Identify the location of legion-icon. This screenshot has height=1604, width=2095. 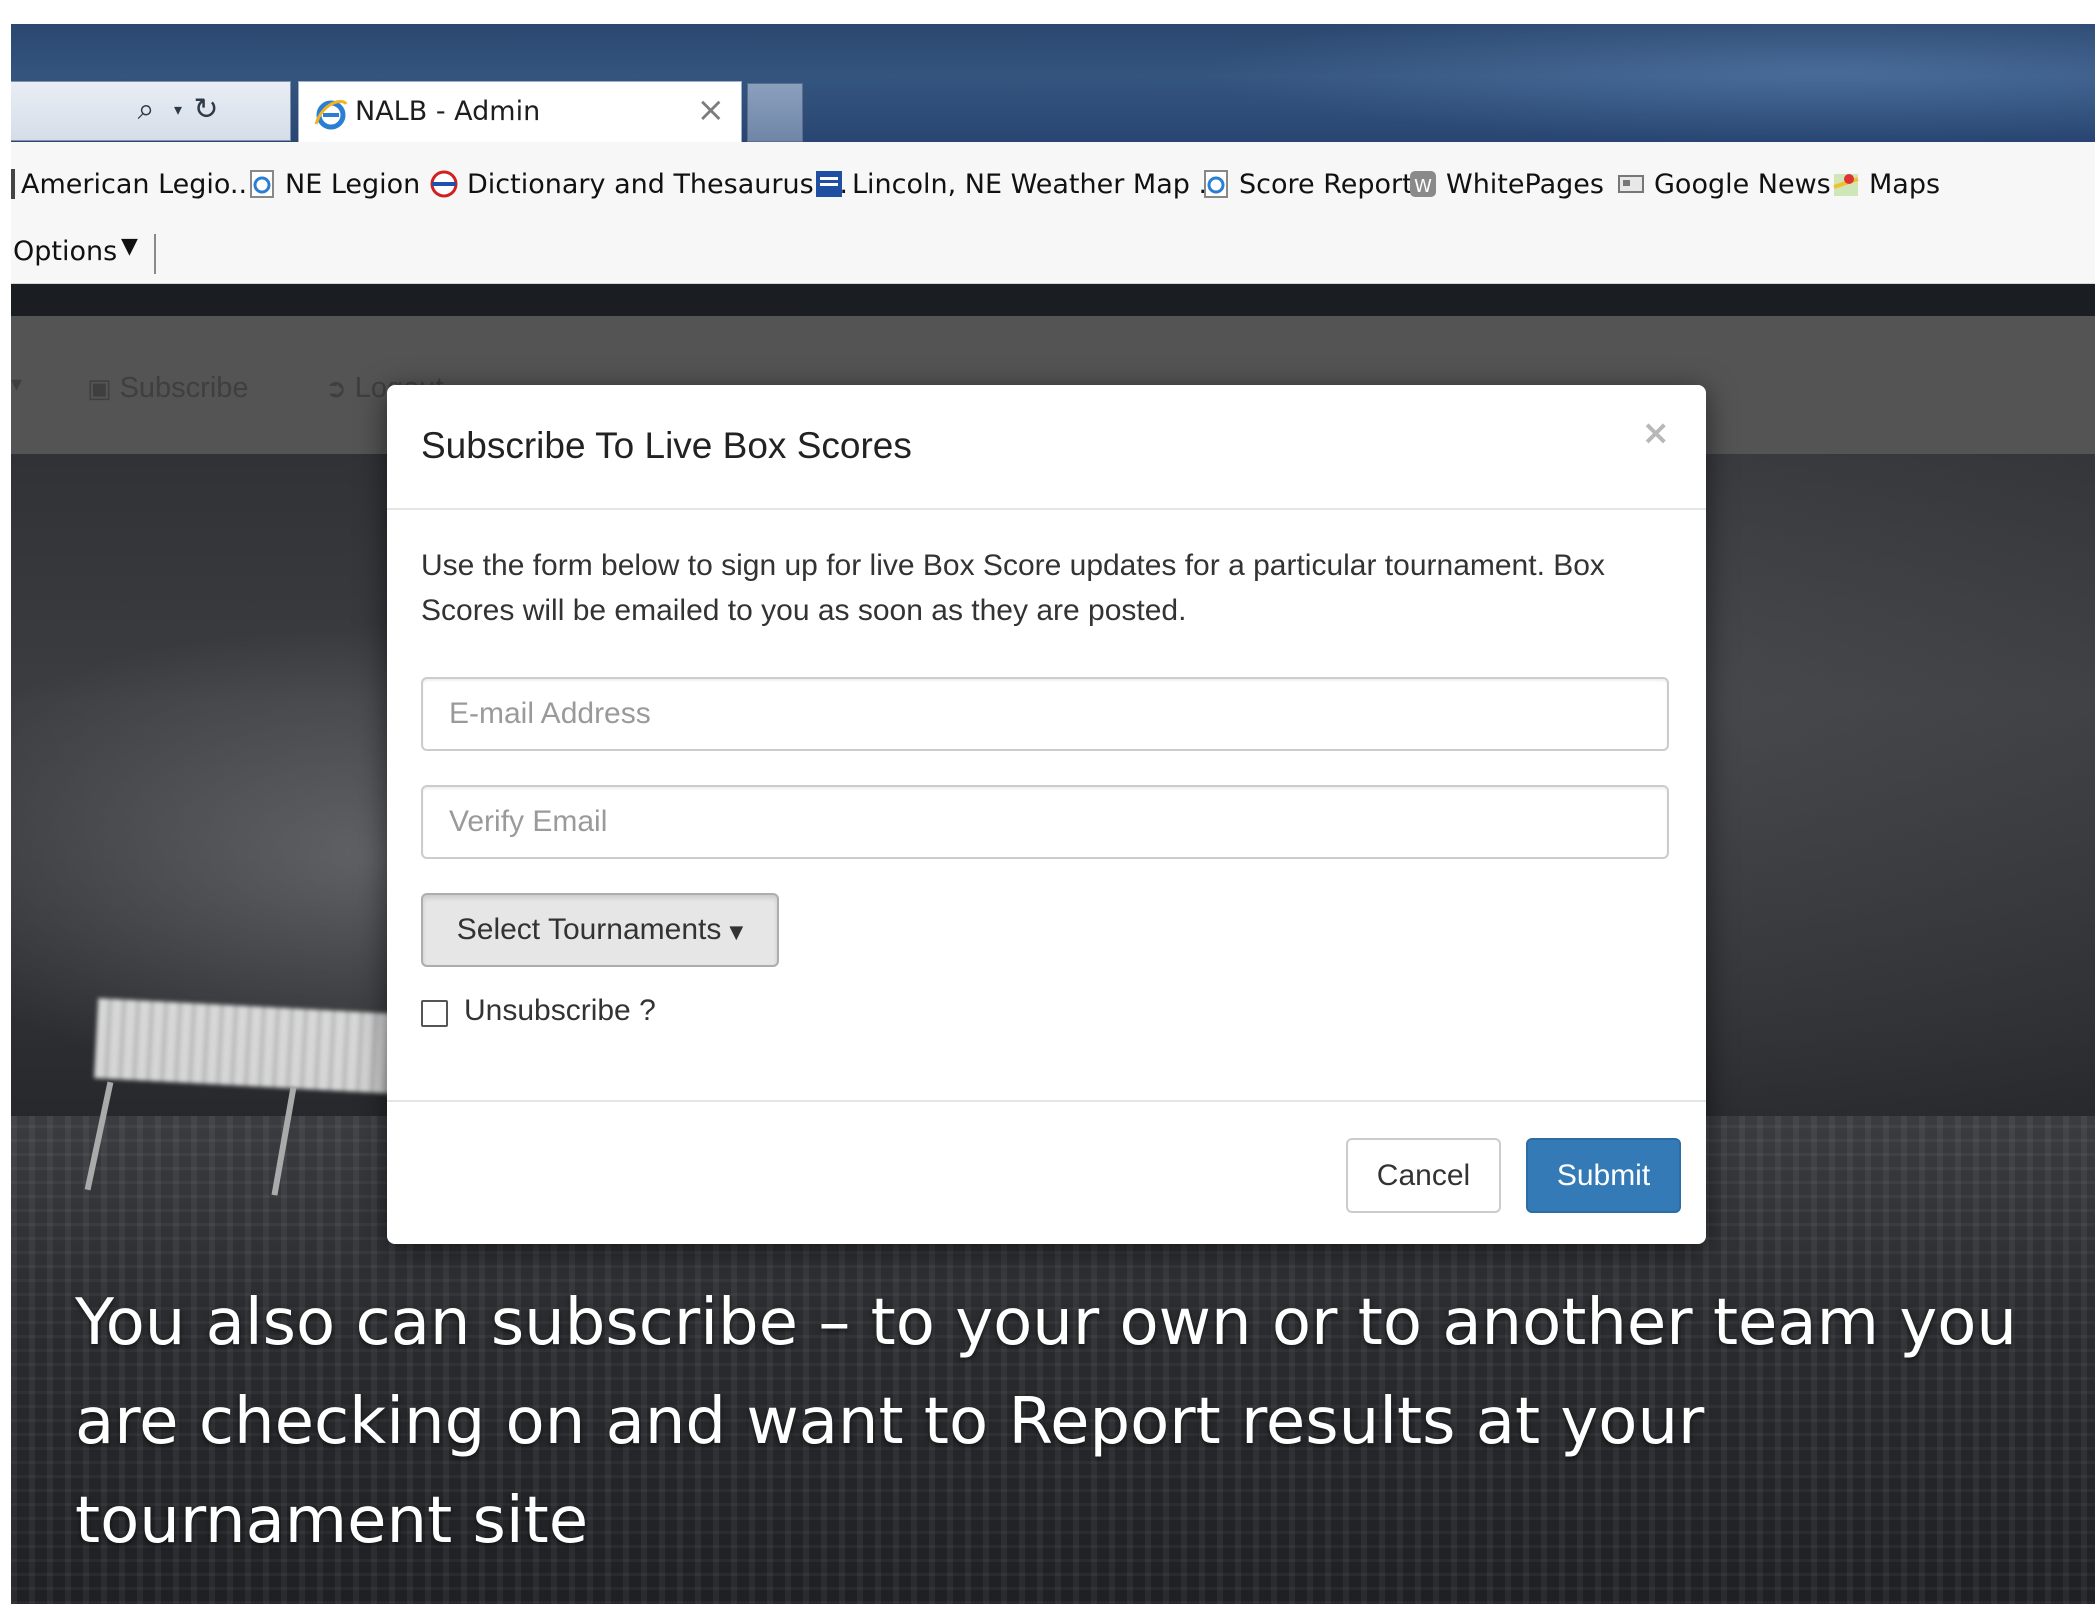
(13, 184).